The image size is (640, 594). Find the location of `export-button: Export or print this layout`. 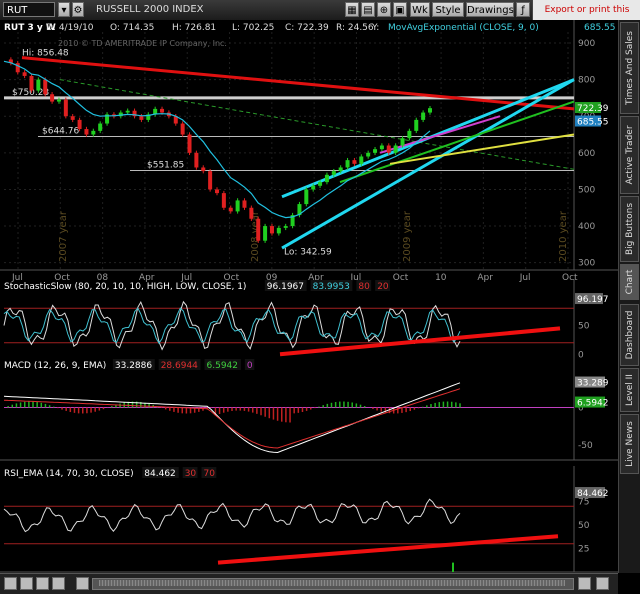

export-button: Export or print this layout is located at coordinates (586, 17).